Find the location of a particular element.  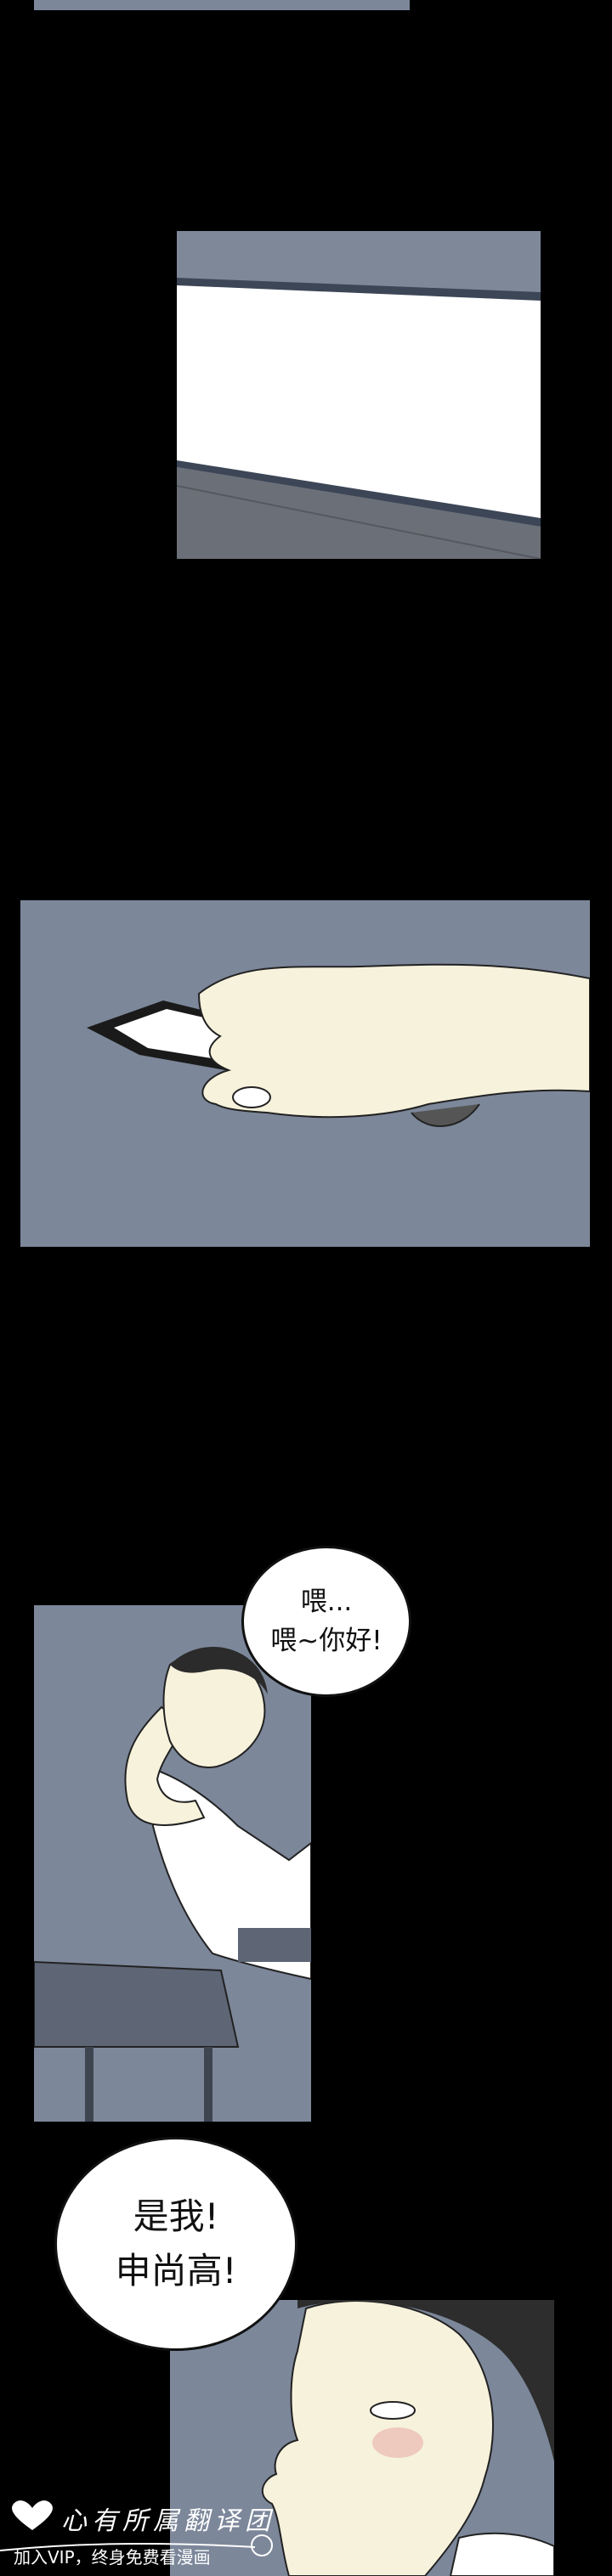

bright-screen-illustration is located at coordinates (359, 395).